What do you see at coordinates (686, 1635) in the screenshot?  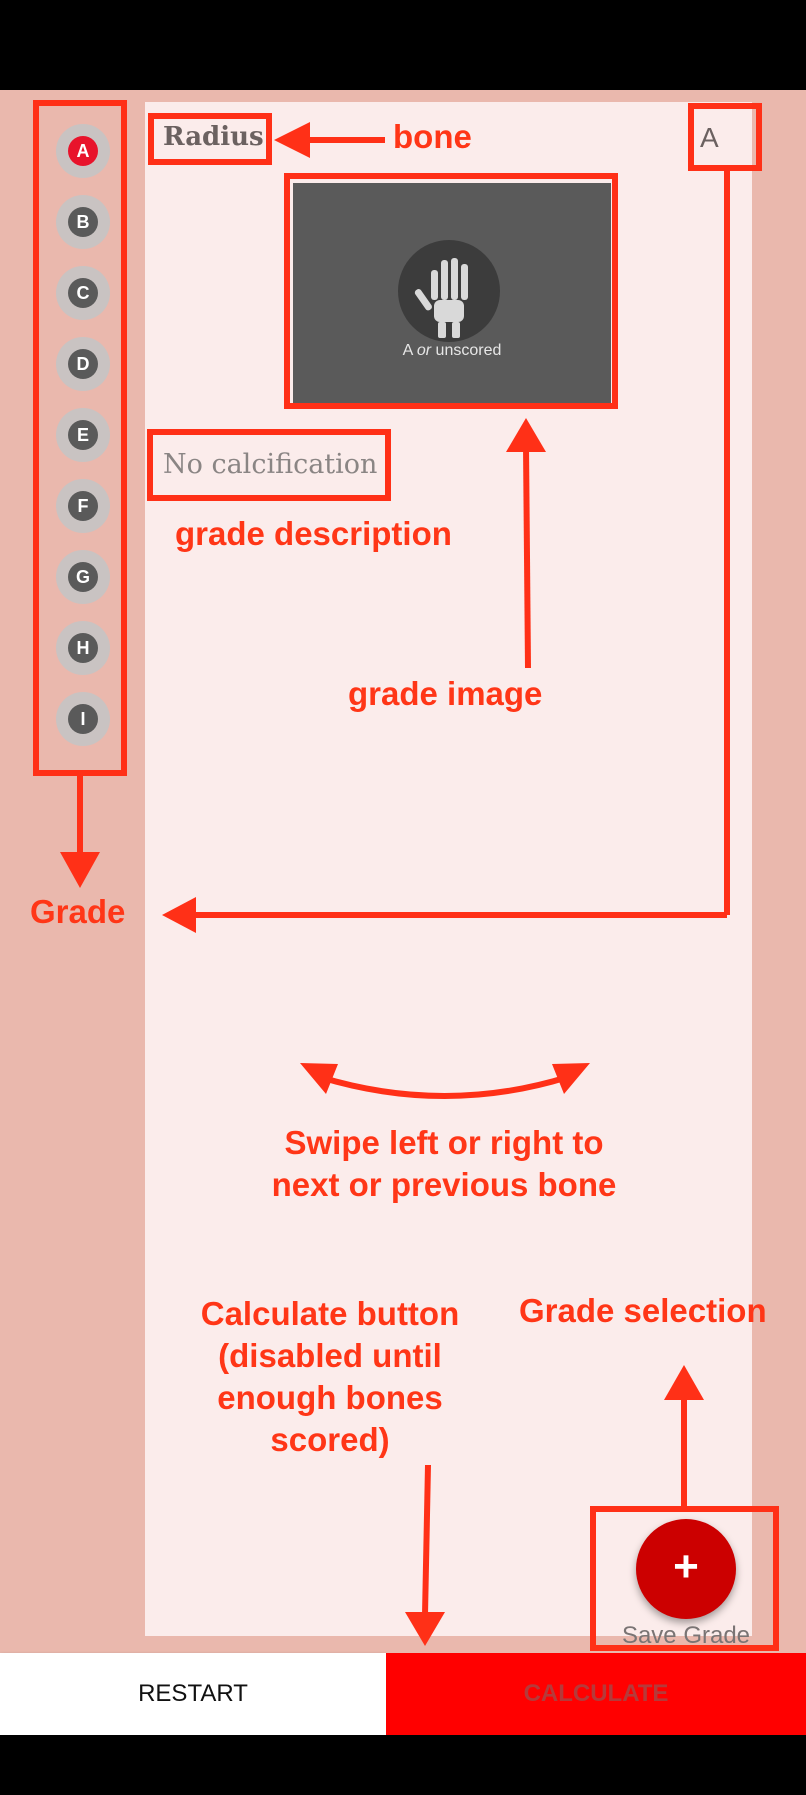 I see `save-grade-label: Save Grade` at bounding box center [686, 1635].